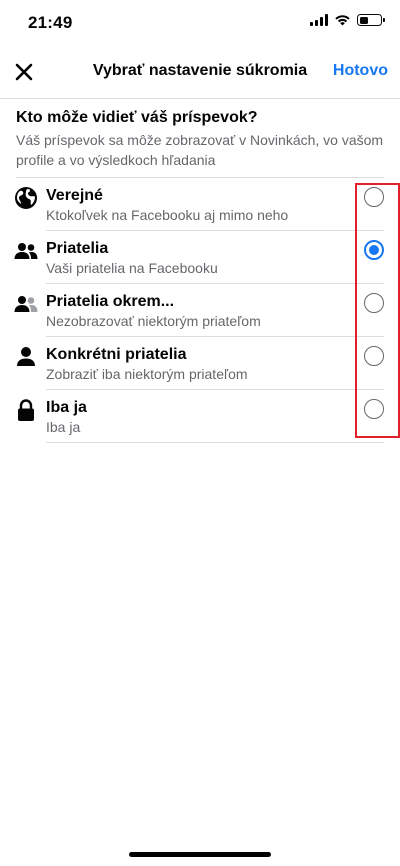 The image size is (400, 866). Describe the element at coordinates (26, 356) in the screenshot. I see `person-icon` at that location.